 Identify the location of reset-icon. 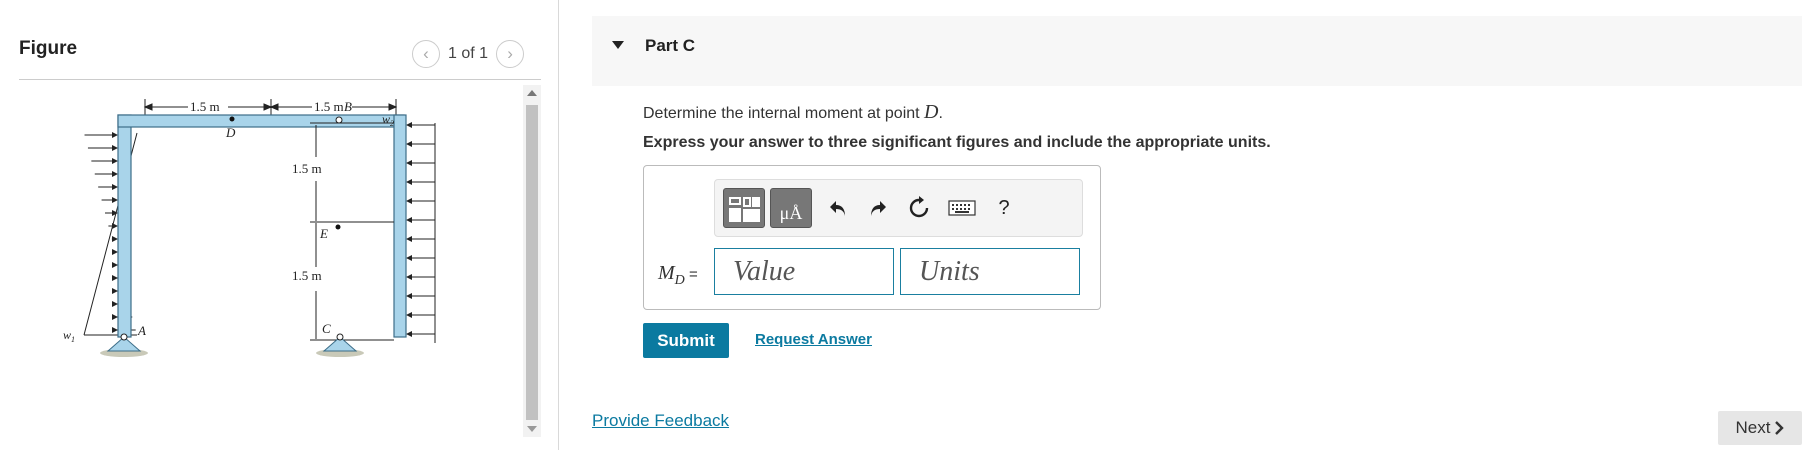
(919, 207).